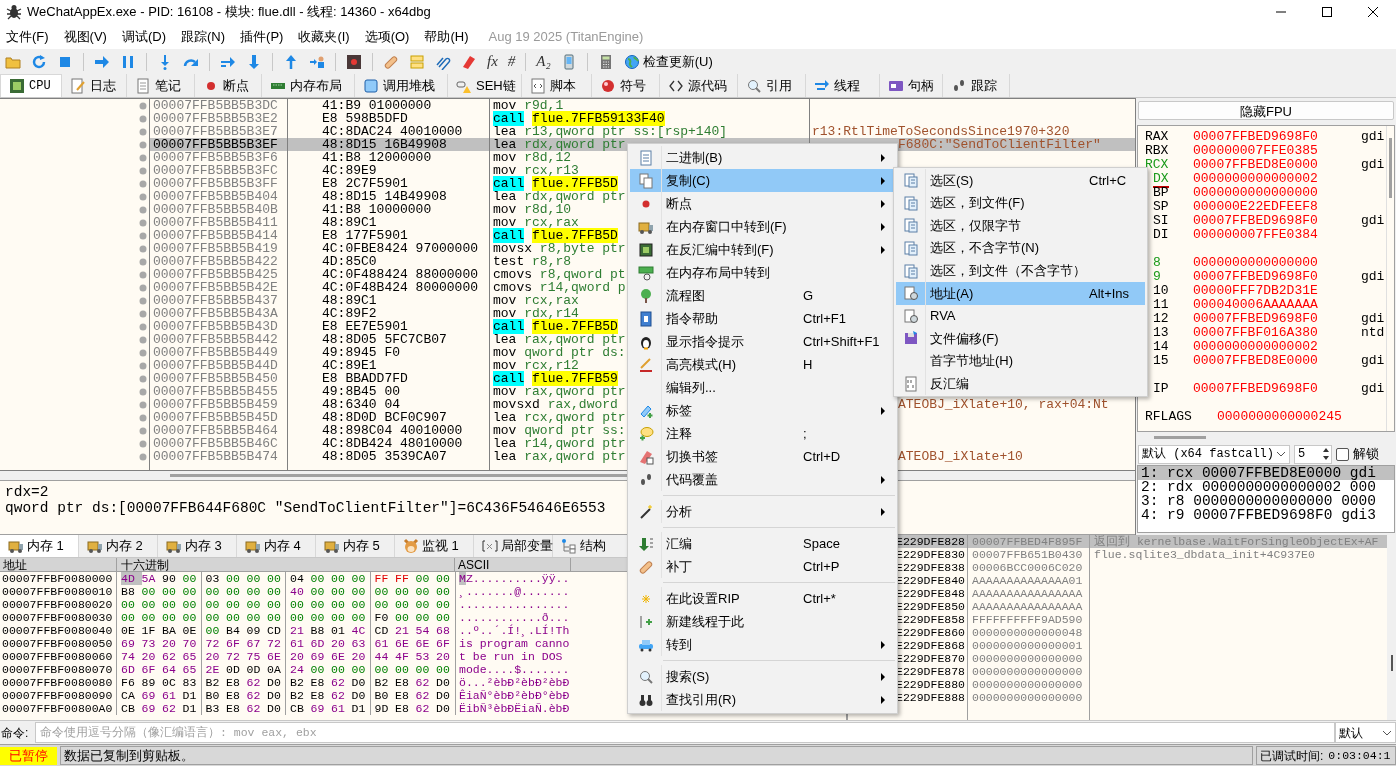  Describe the element at coordinates (1161, 388) in the screenshot. I see `register-name: IP` at that location.